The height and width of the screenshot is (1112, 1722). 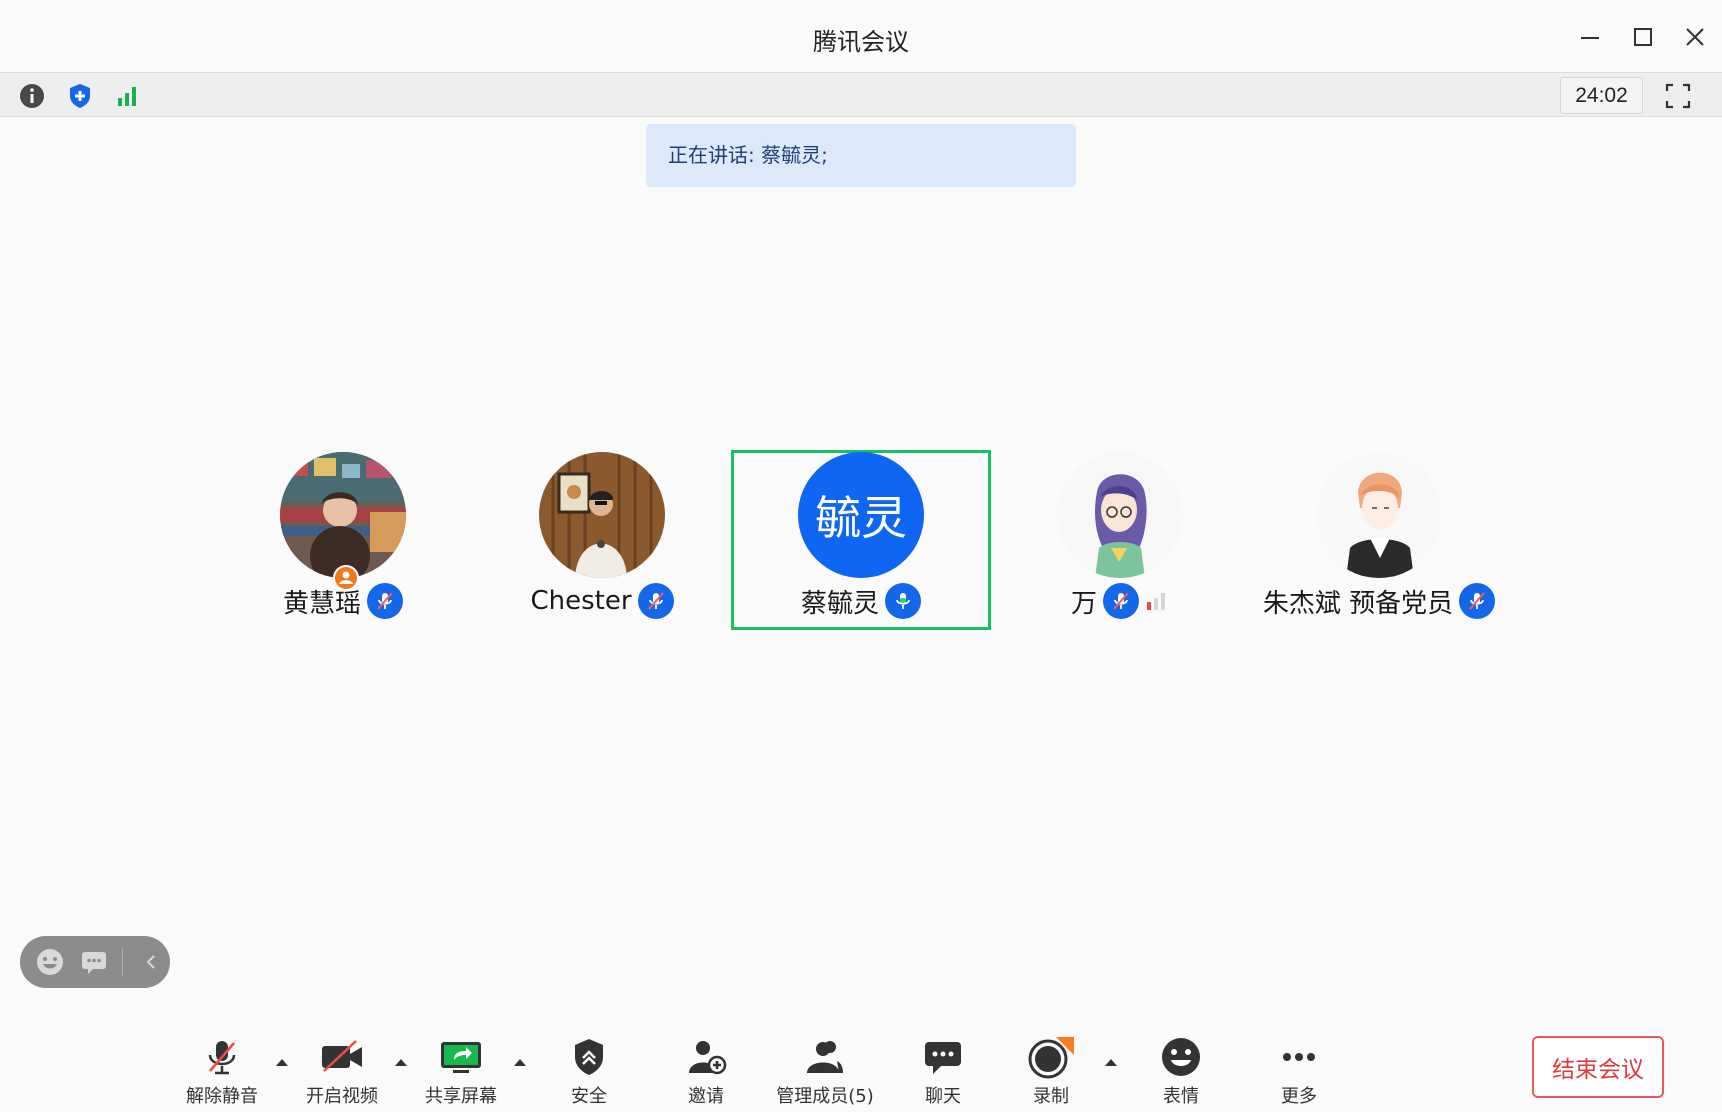 I want to click on chevron-left-icon, so click(x=150, y=962).